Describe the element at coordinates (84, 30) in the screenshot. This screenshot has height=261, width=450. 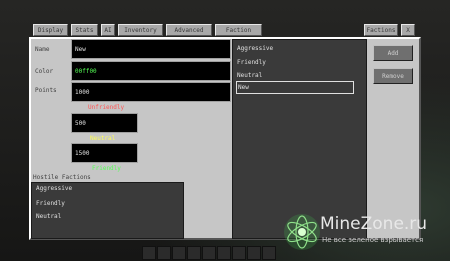
I see `tab-stats: Stats` at that location.